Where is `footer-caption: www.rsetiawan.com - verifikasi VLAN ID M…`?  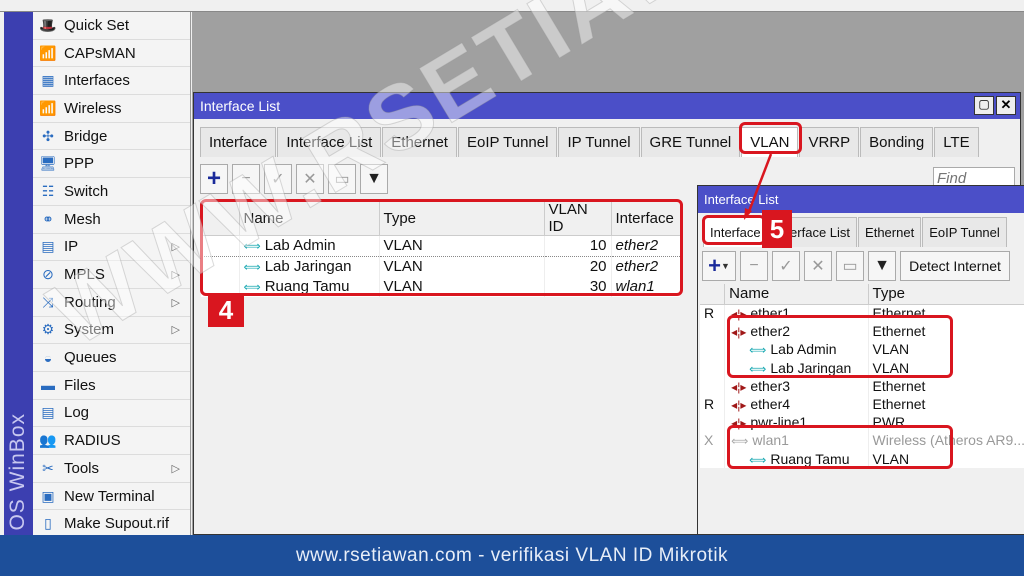 footer-caption: www.rsetiawan.com - verifikasi VLAN ID M… is located at coordinates (512, 555).